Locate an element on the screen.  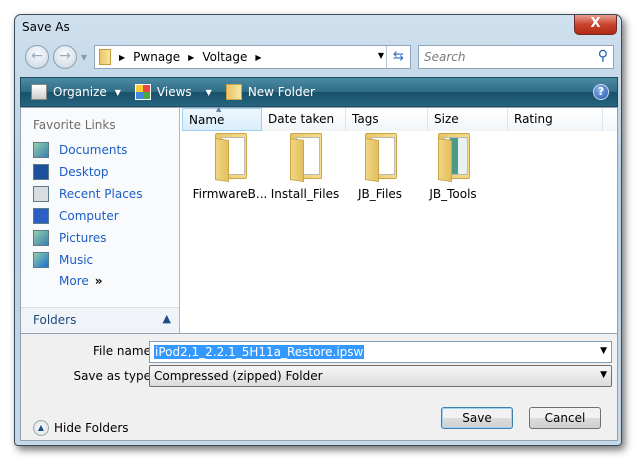
sidebar-item-computer: Computer is located at coordinates (76, 216).